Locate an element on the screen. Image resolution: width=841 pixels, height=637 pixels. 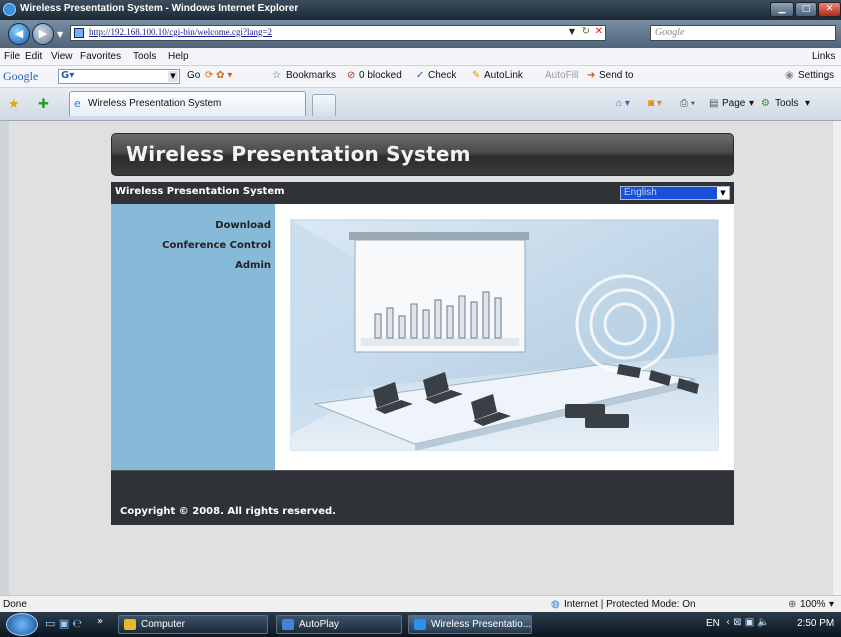
language-select: English ▼ is located at coordinates (675, 193).